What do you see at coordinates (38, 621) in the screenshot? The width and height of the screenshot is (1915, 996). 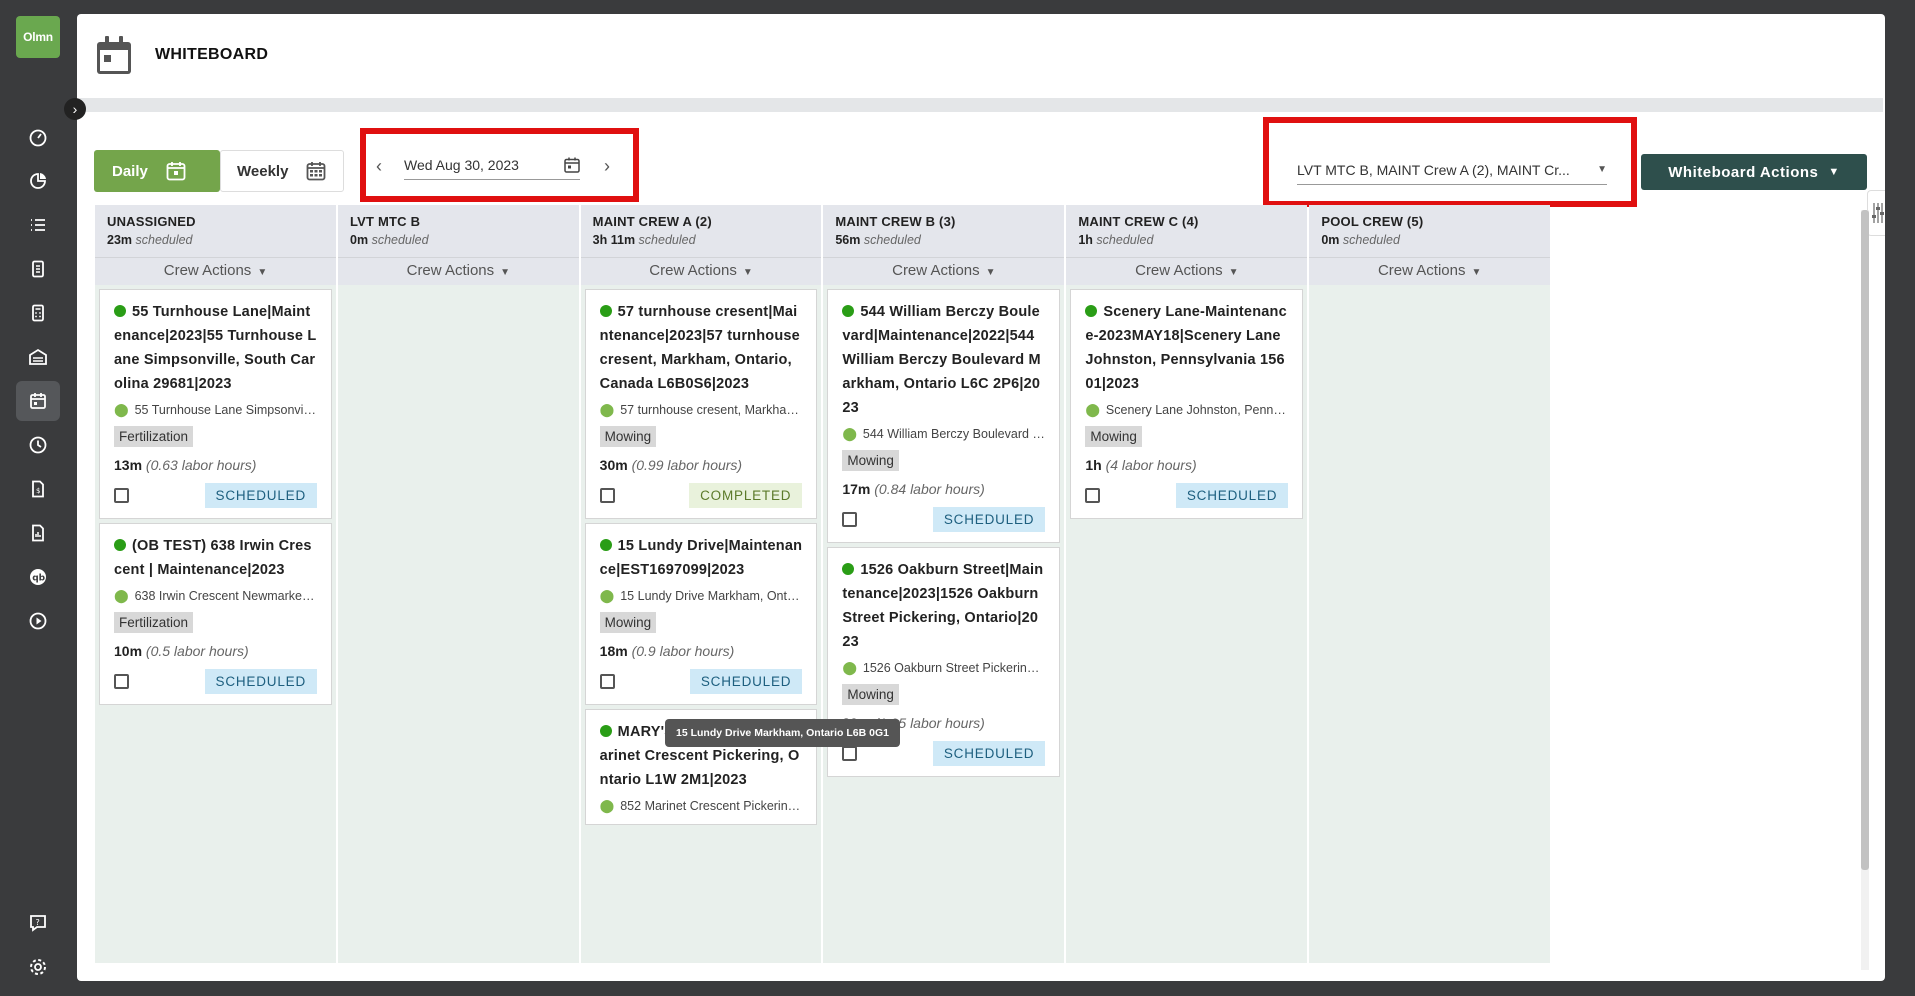 I see `play-icon` at bounding box center [38, 621].